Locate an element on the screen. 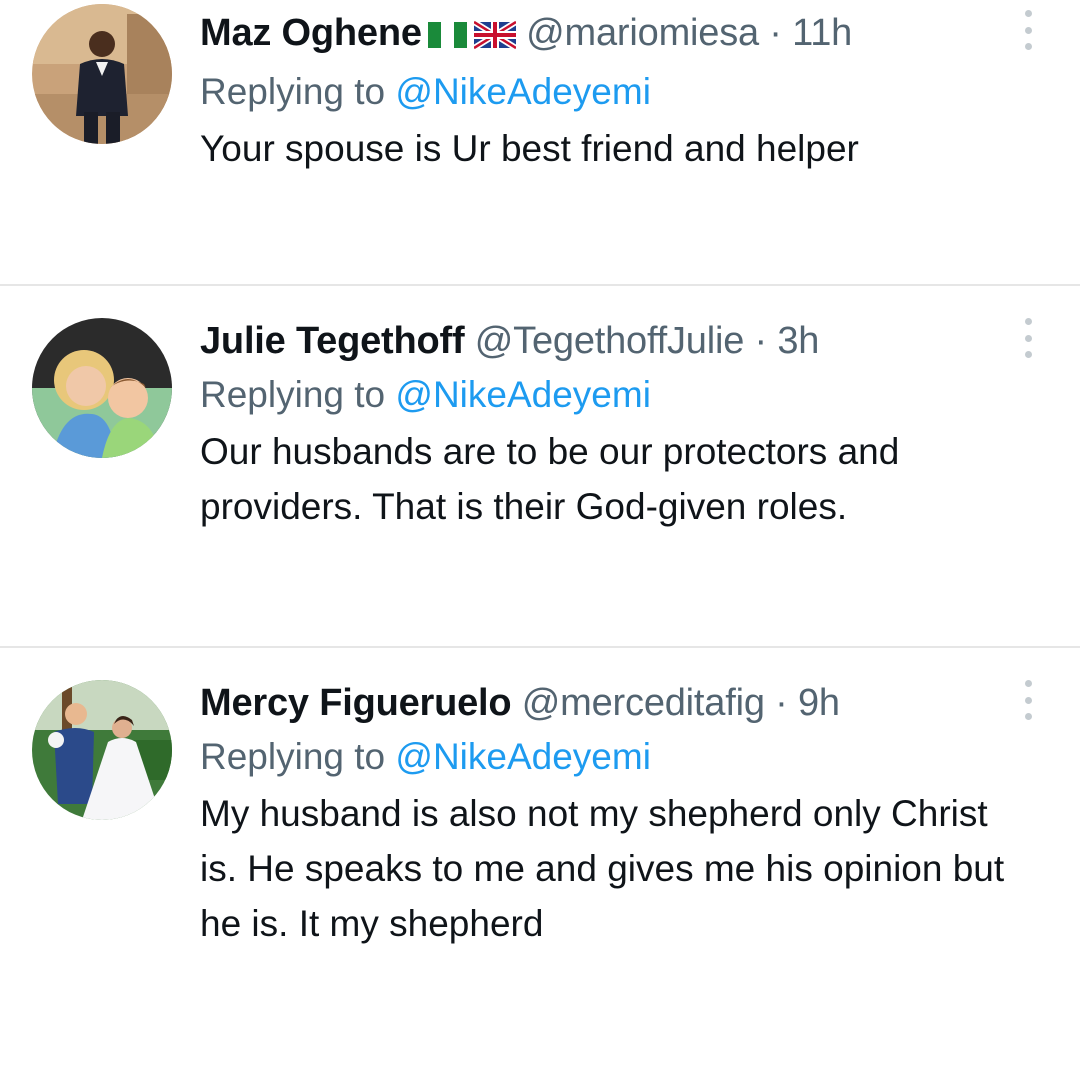 This screenshot has height=1080, width=1080. tweet-text: Your spouse is Ur best friend and helper is located at coordinates (529, 148).